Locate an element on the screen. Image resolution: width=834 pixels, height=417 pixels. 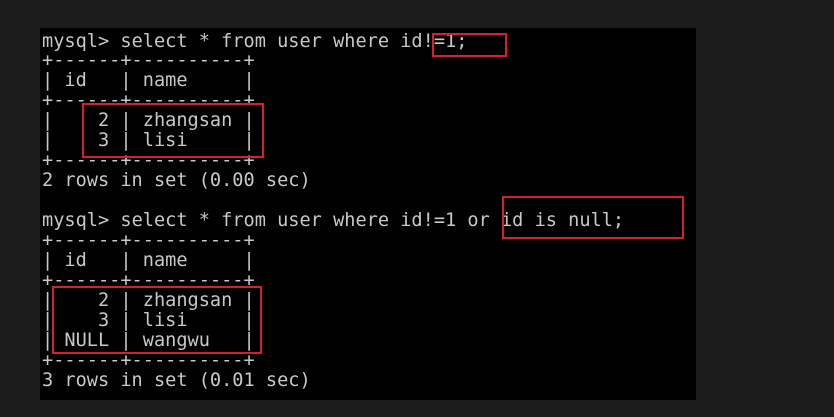
result-summary: 3 rows in set (0.01 sec) is located at coordinates (176, 380).